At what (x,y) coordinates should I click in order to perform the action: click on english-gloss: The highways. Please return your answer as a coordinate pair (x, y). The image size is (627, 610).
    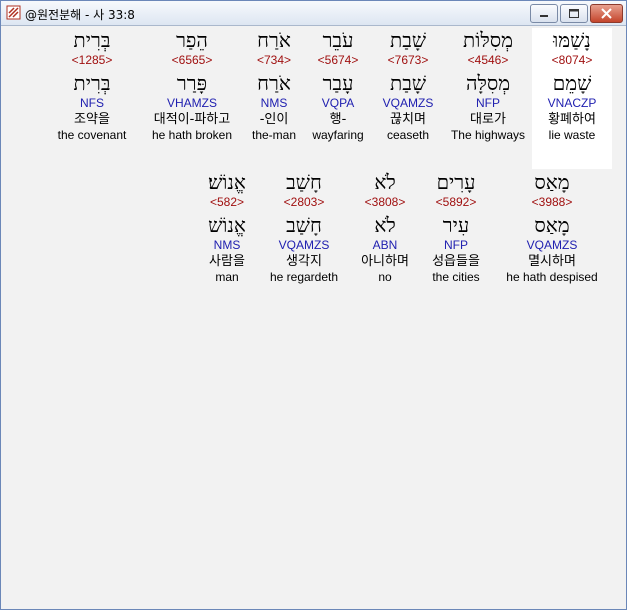
    Looking at the image, I should click on (488, 135).